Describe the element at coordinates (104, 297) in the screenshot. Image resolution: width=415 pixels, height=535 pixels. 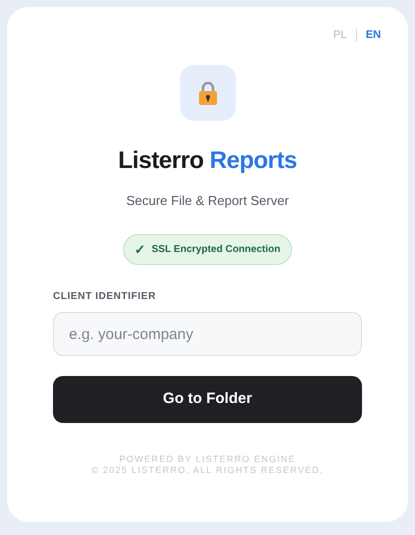
I see `field-label: CLIENT IDENTIFIER` at that location.